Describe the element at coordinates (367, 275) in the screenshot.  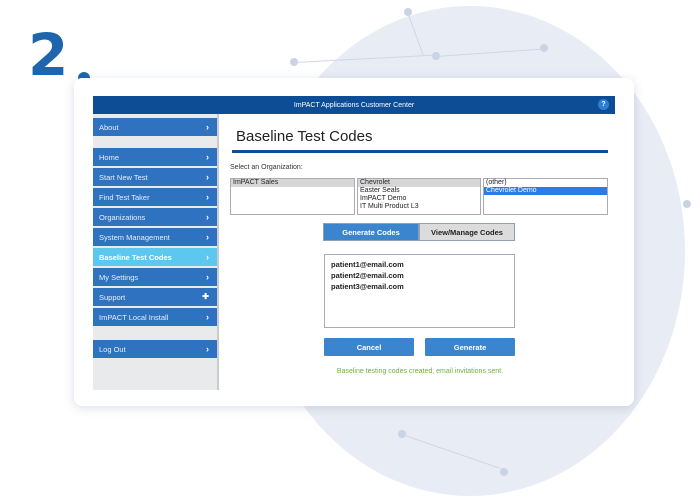
I see `email-entry: patient2@email.com` at that location.